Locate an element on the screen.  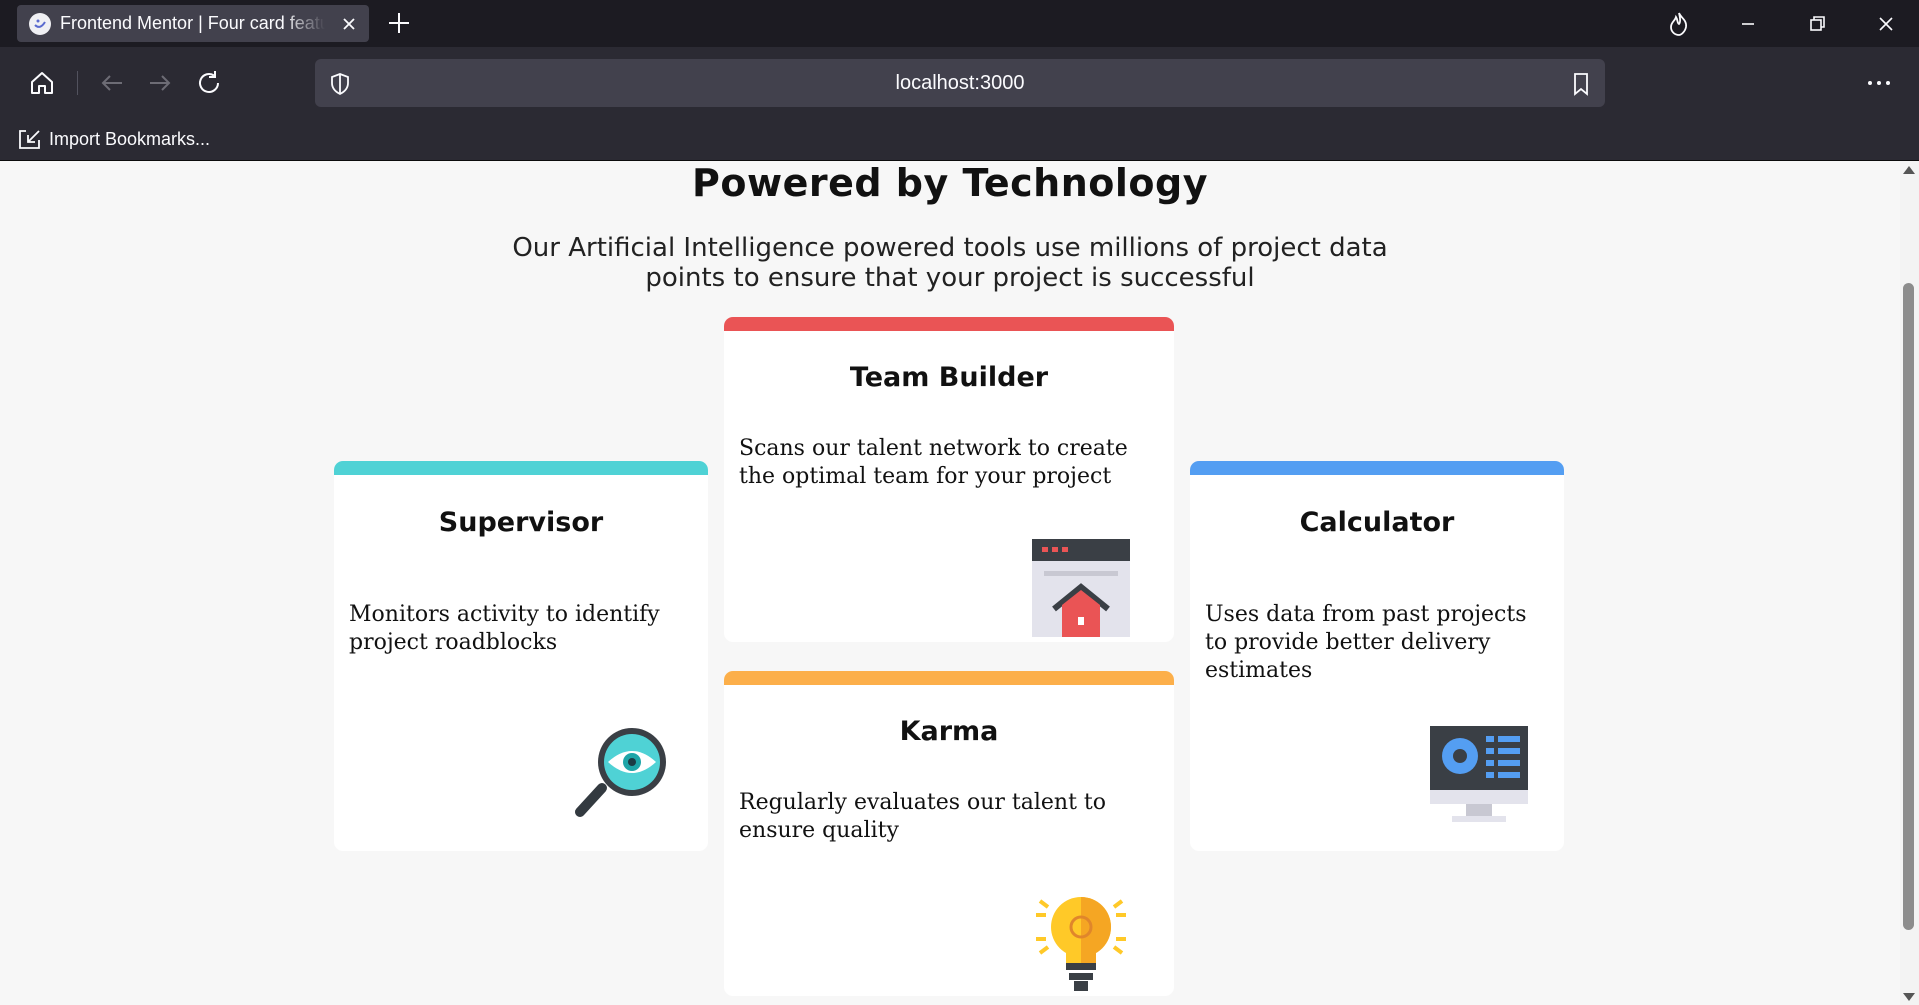
tab-favicon-icon is located at coordinates (40, 23).